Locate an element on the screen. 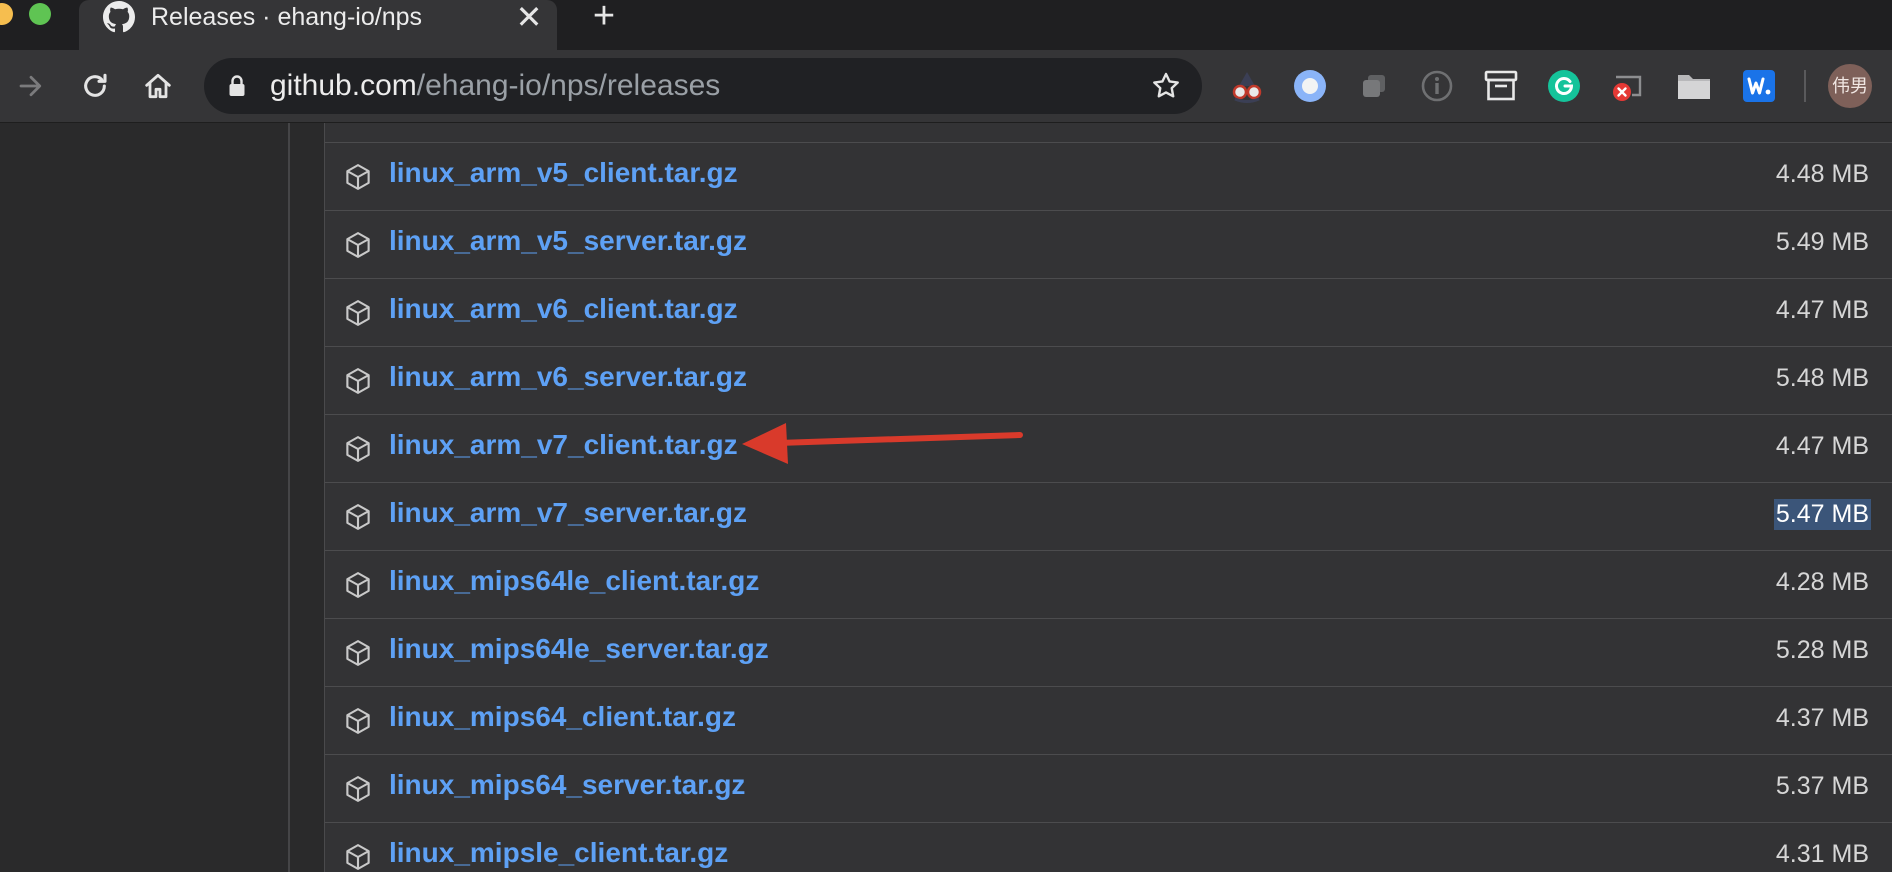 This screenshot has height=872, width=1892. close-tab-icon: ✕ is located at coordinates (529, 18).